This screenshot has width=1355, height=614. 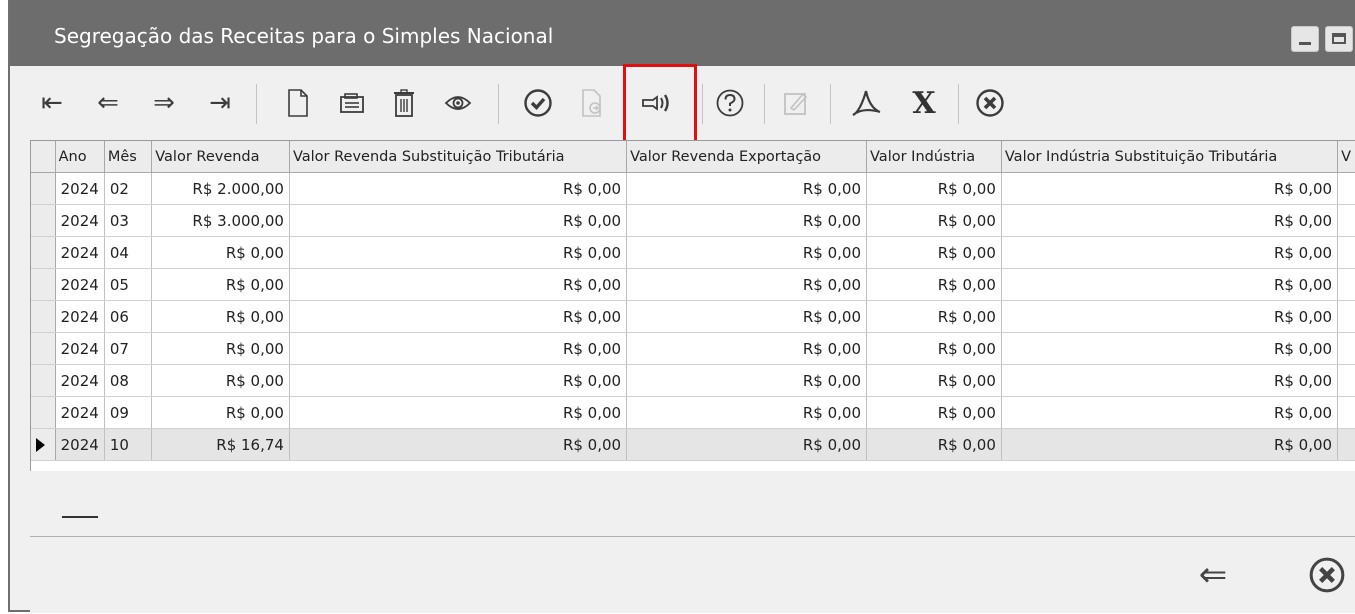 What do you see at coordinates (220, 444) in the screenshot?
I see `cell-valor-revenda: R$ 16,74` at bounding box center [220, 444].